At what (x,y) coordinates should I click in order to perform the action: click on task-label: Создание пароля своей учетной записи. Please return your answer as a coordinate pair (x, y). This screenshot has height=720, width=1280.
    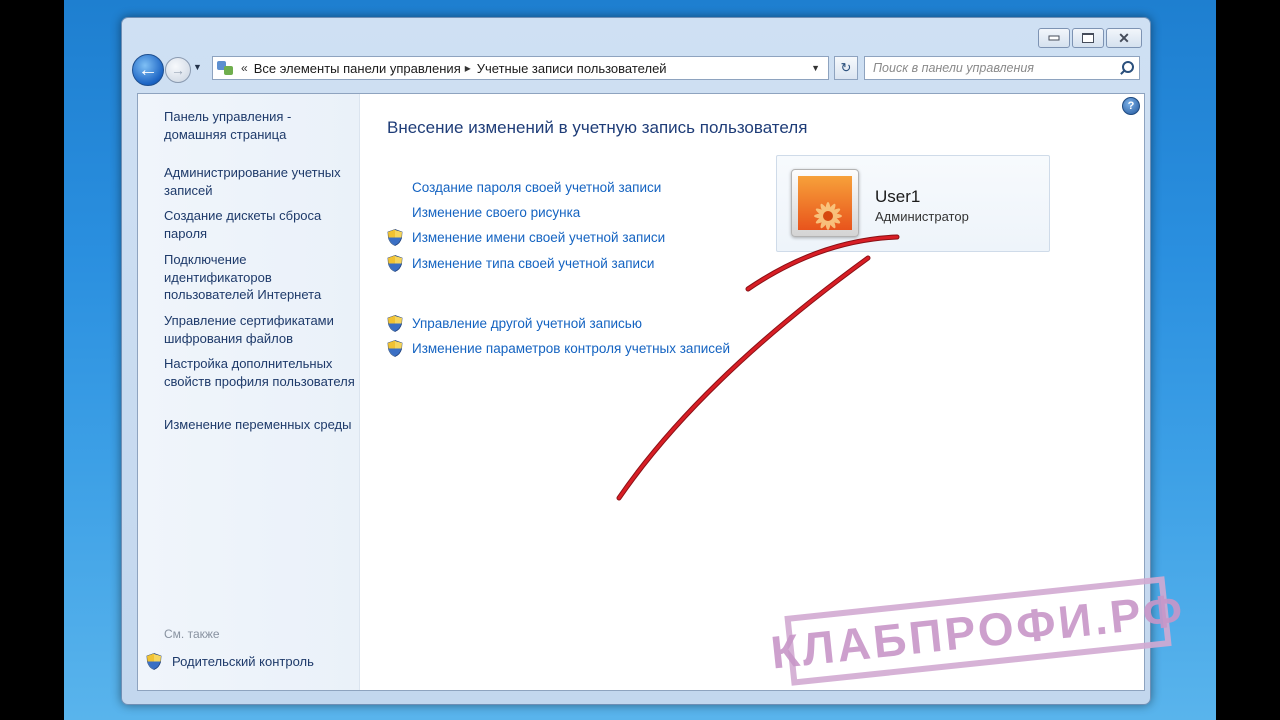
    Looking at the image, I should click on (537, 187).